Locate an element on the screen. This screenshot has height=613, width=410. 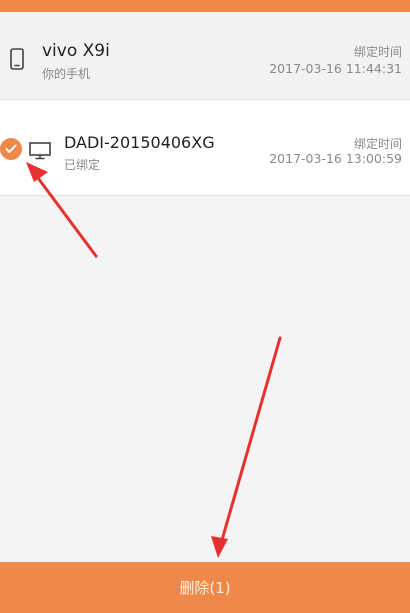
device-status: 已绑定 is located at coordinates (82, 165).